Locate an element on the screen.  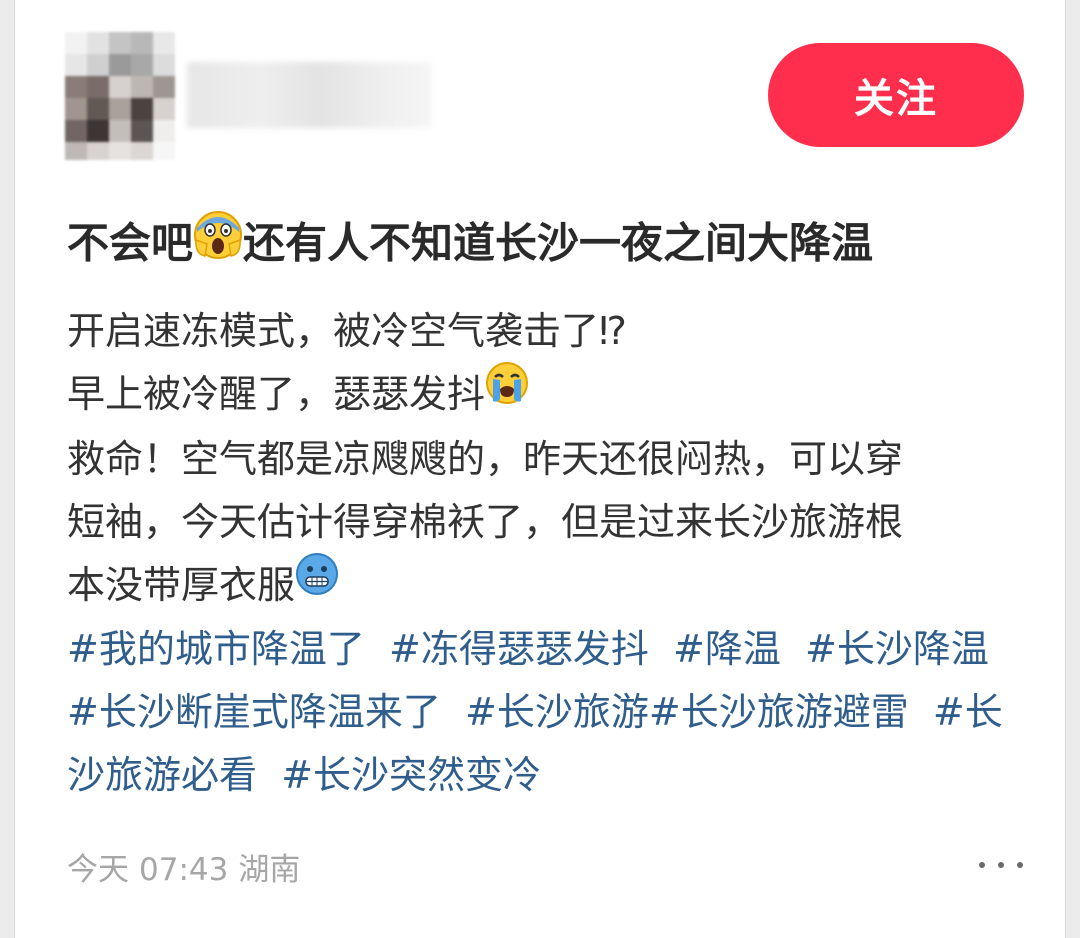
body-line-text: 本没带厚衣服 is located at coordinates (181, 585).